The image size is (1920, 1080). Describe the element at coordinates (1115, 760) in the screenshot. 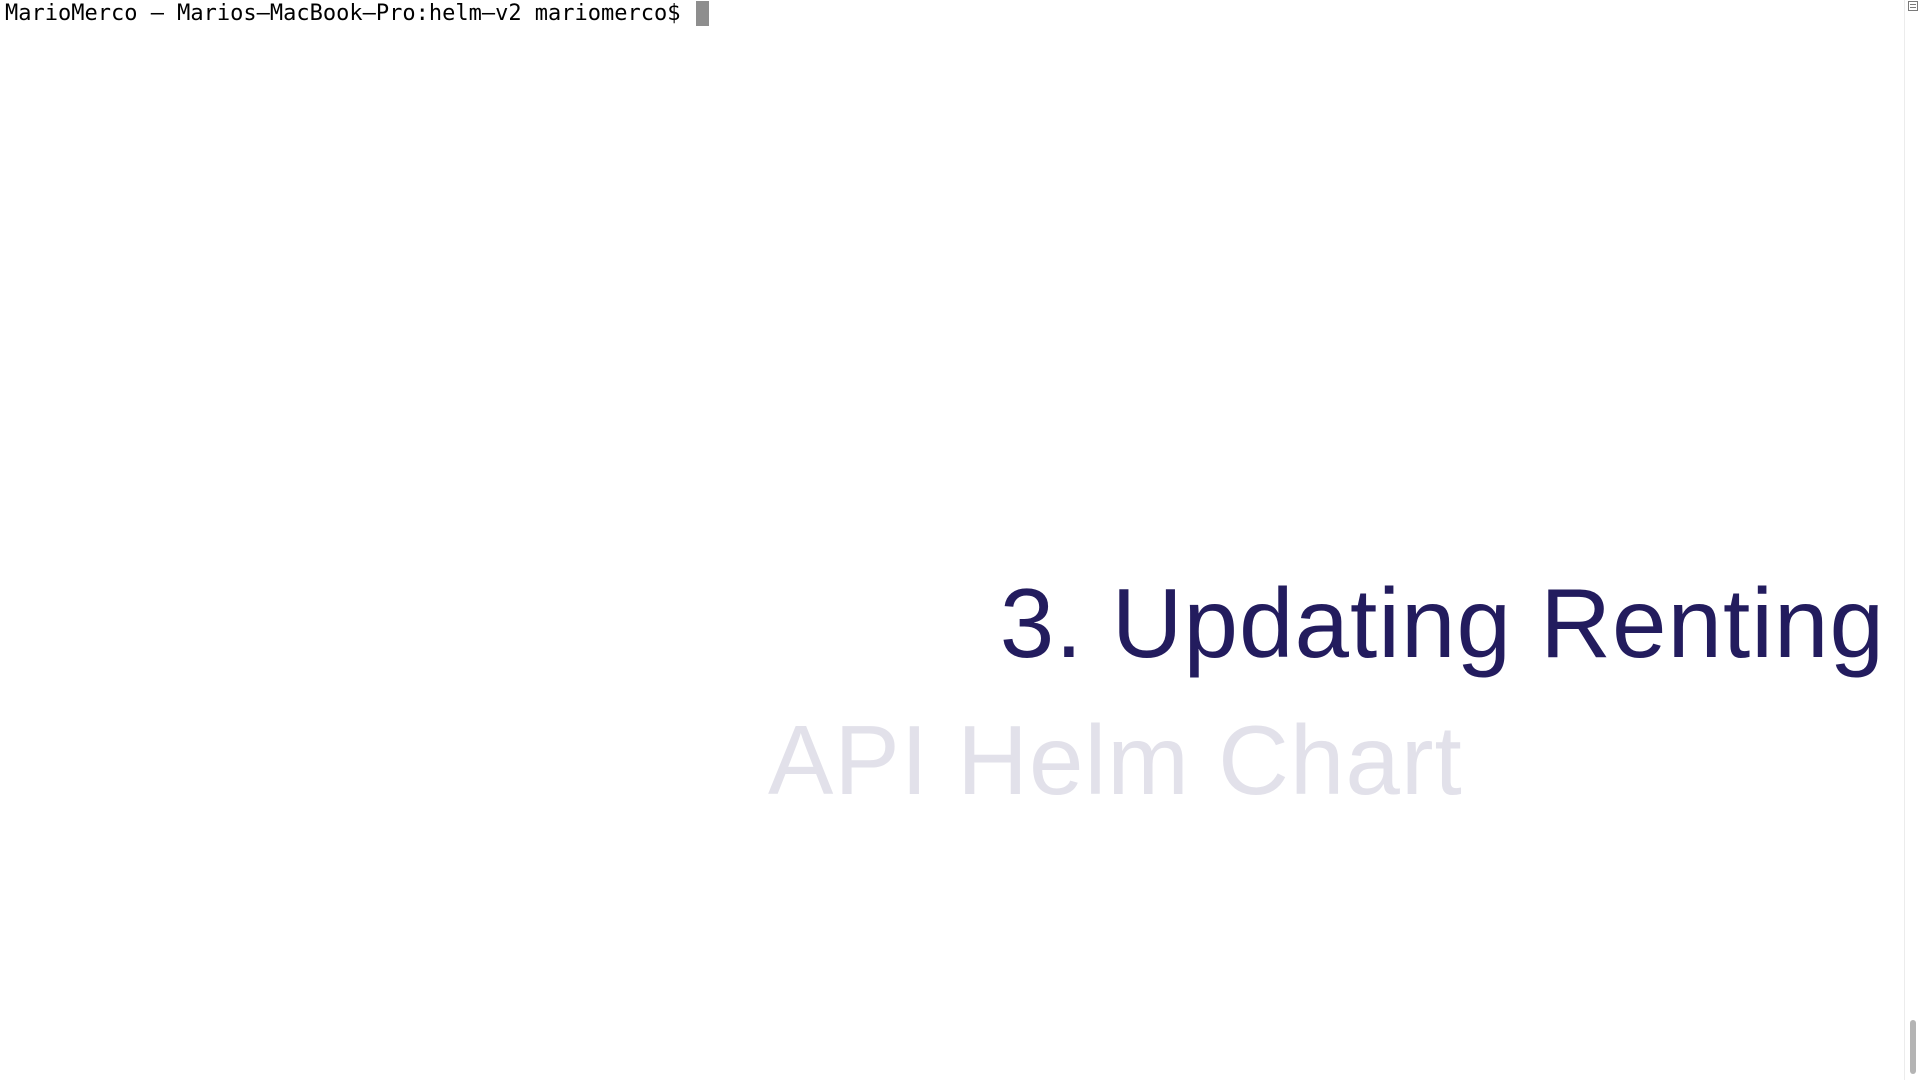

I see `section-subtitle: API Helm Chart` at that location.